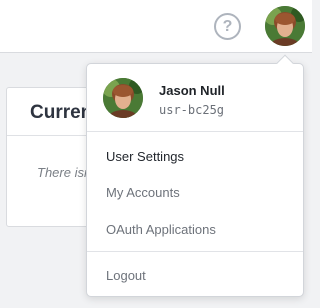  I want to click on help-icon: ?, so click(227, 26).